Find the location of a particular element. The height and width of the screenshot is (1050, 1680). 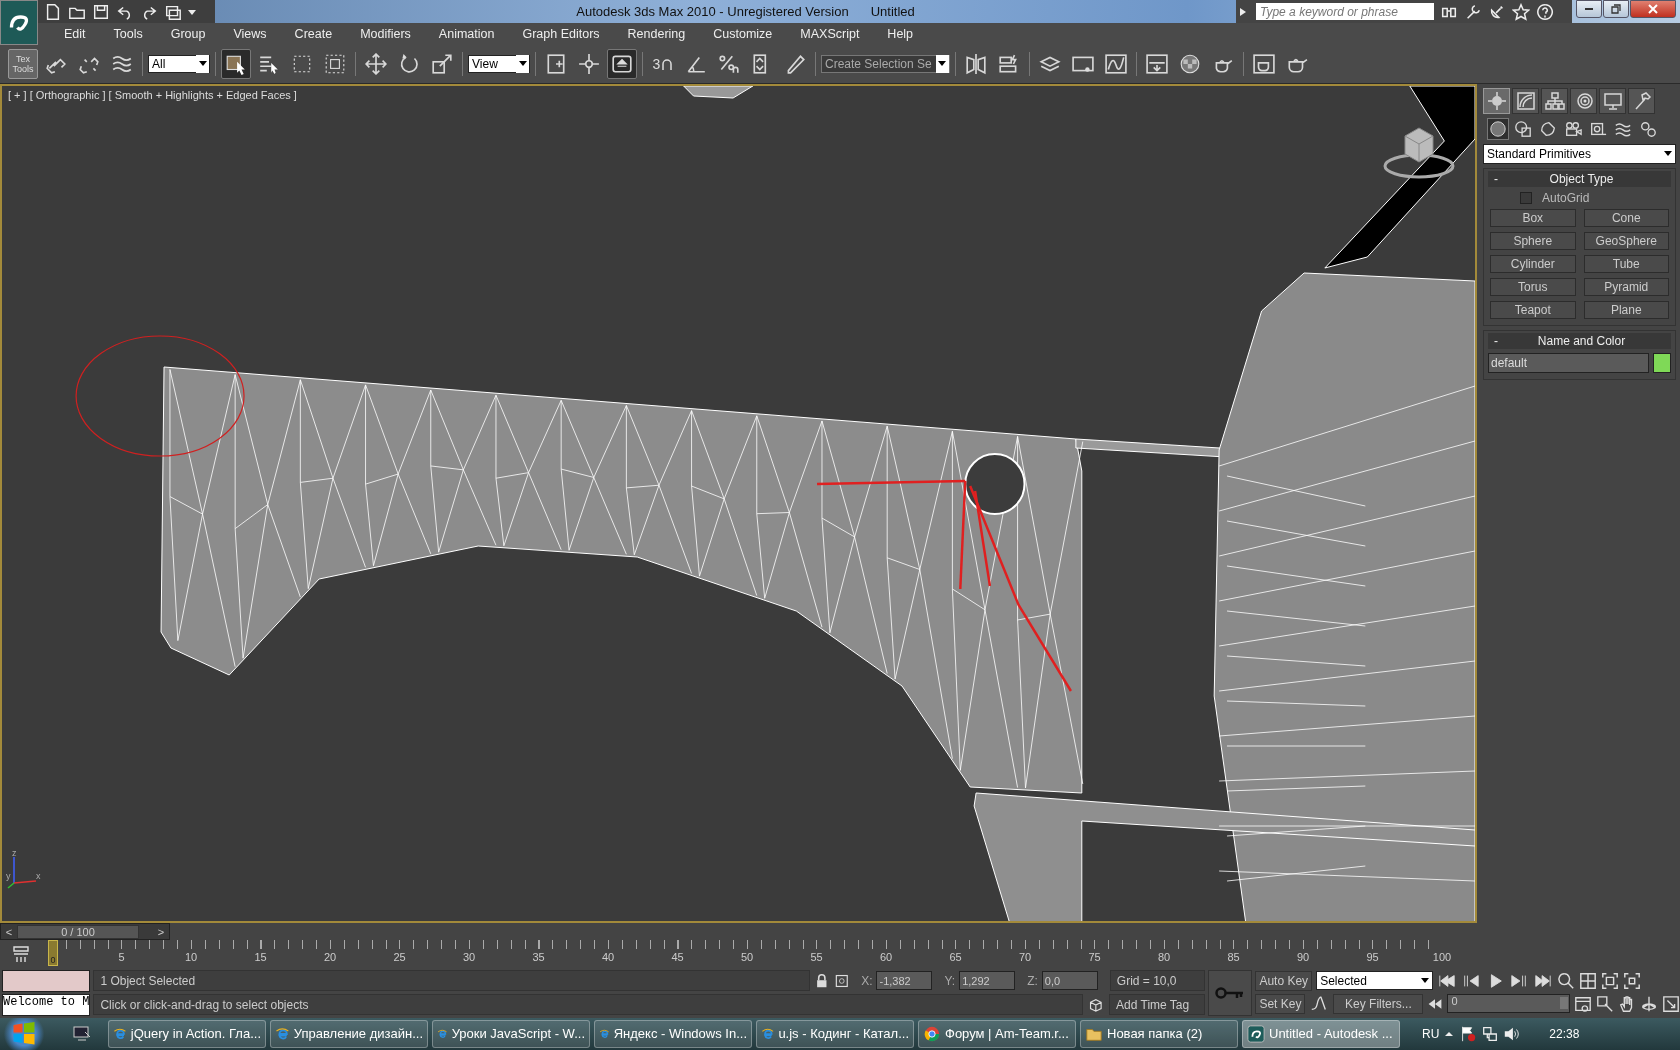

menu-item: Edit is located at coordinates (75, 34).